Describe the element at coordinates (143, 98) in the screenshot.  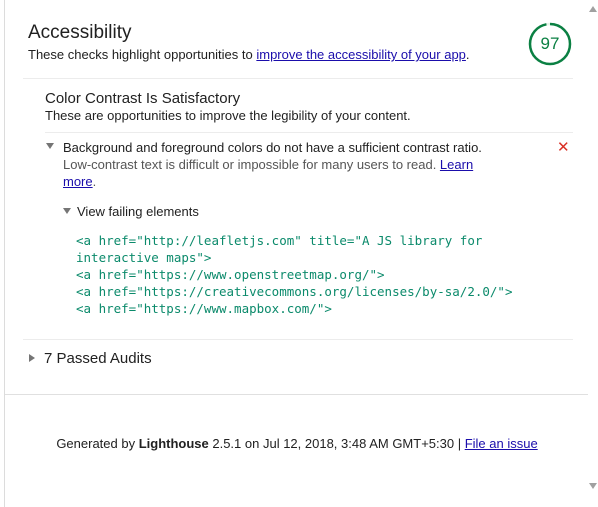
I see `group-title: Color Contrast Is Satisfactory` at that location.